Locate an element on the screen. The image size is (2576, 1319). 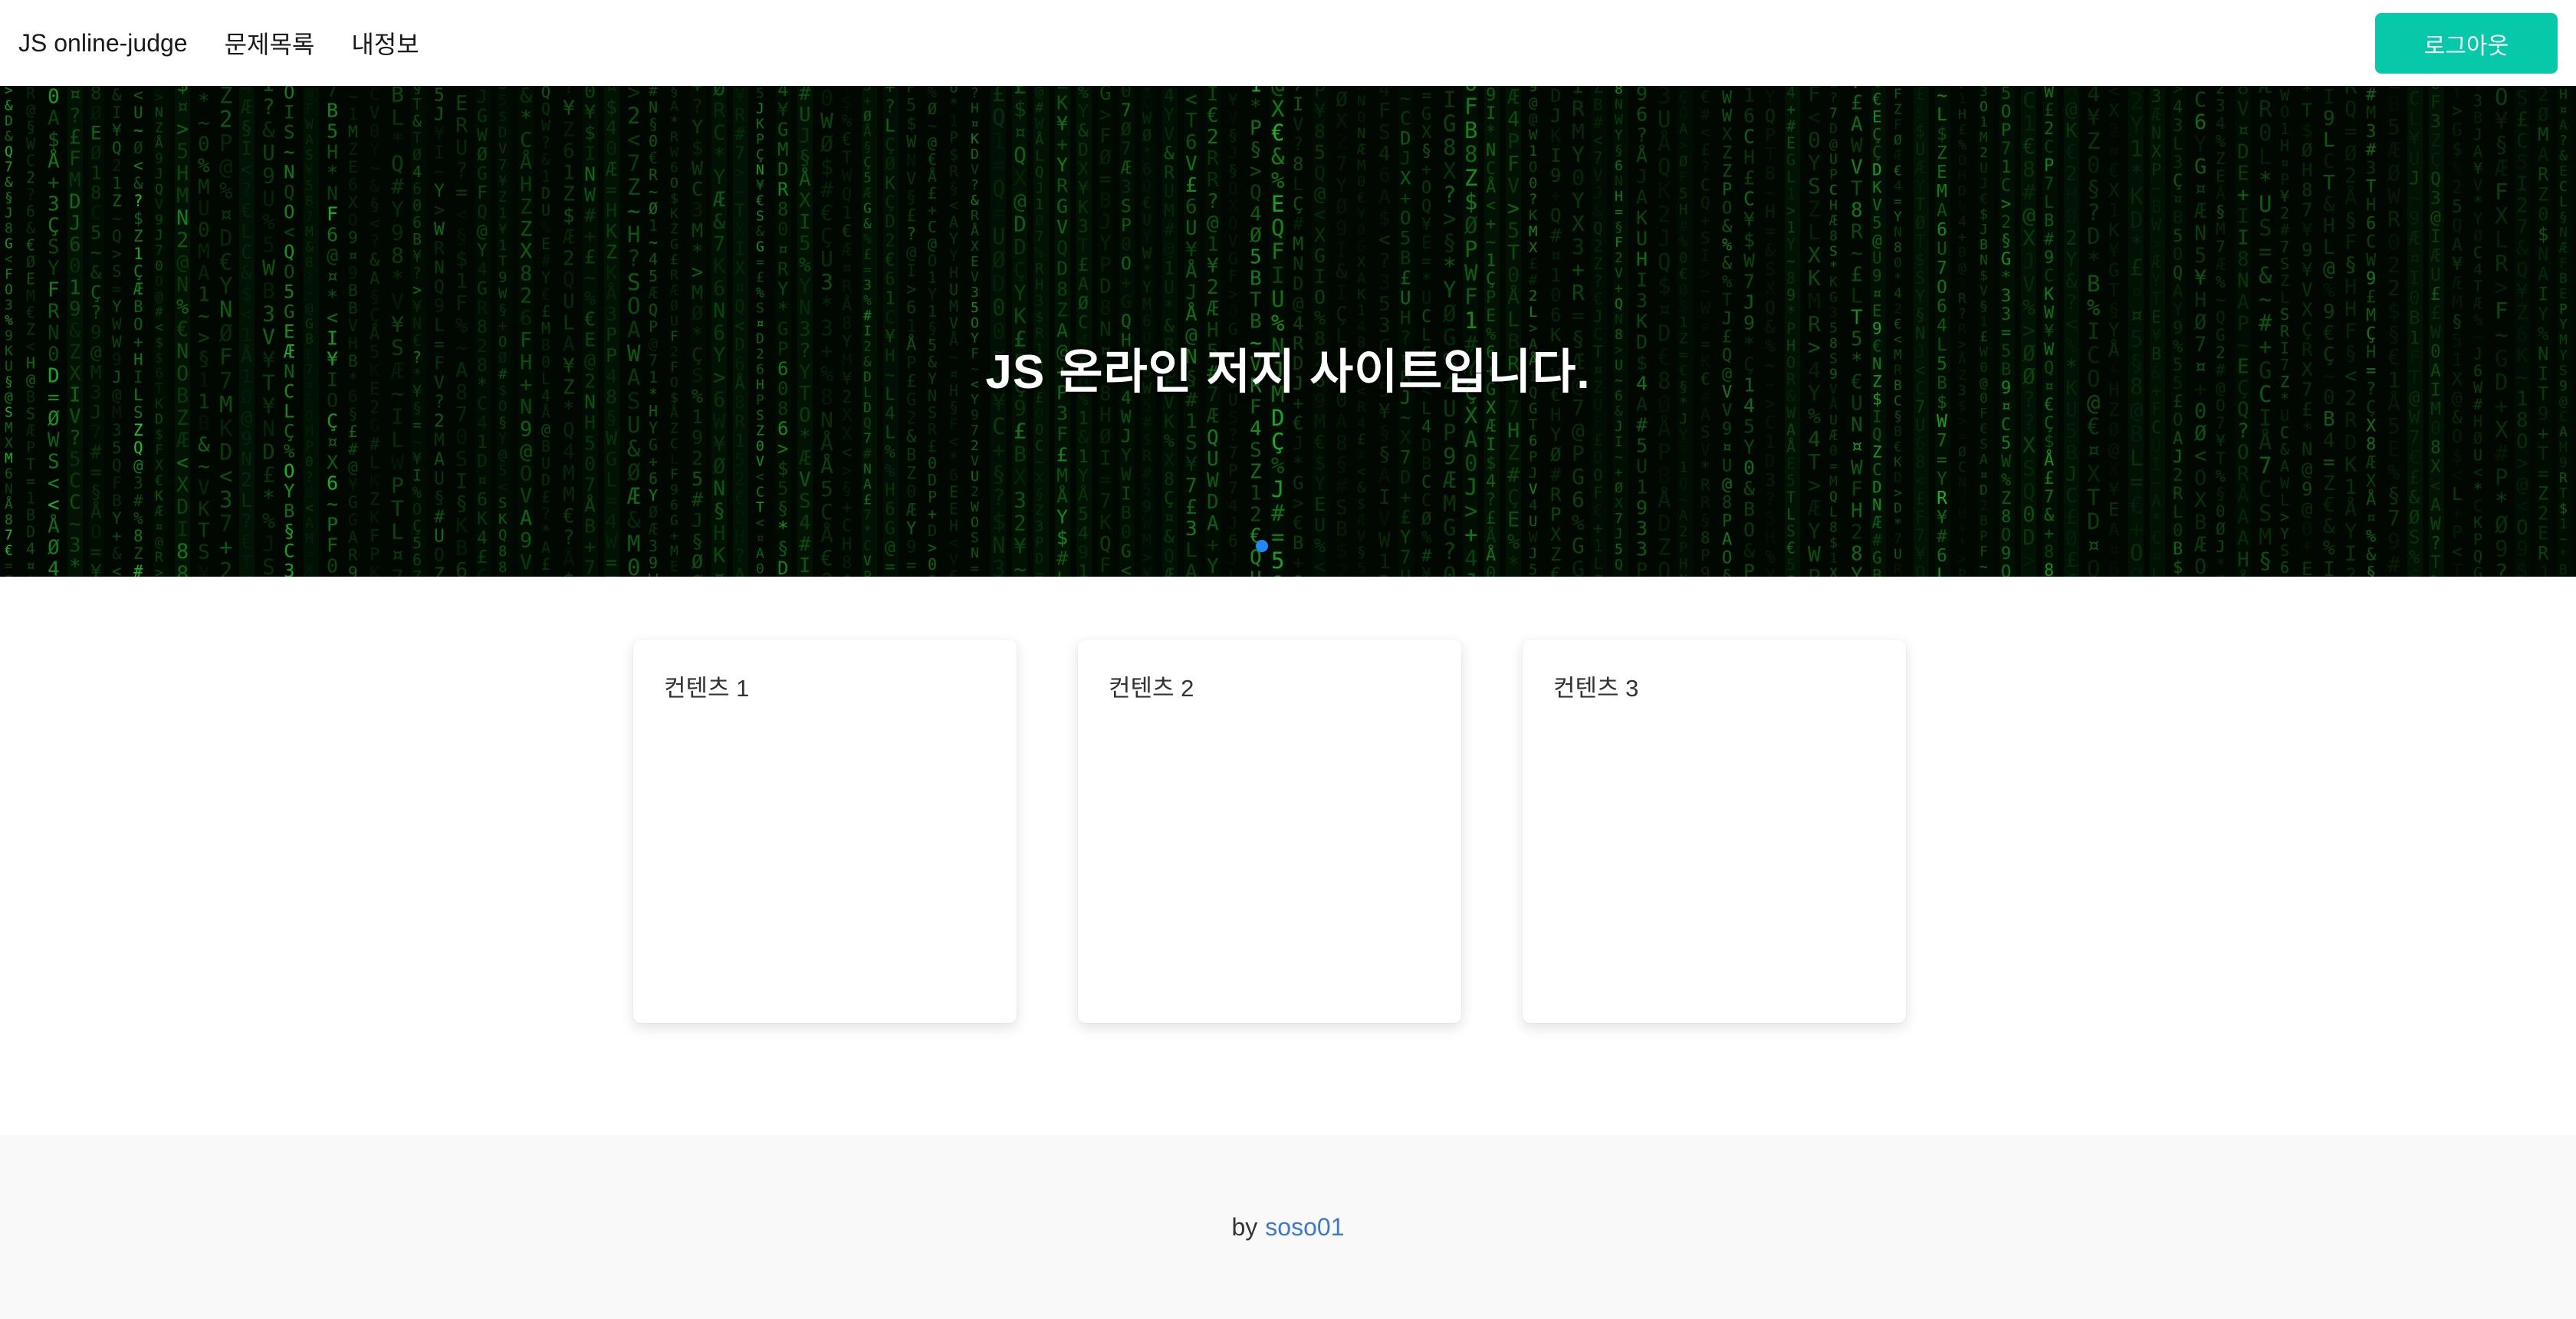
footer: by soso01 is located at coordinates (1288, 1227).